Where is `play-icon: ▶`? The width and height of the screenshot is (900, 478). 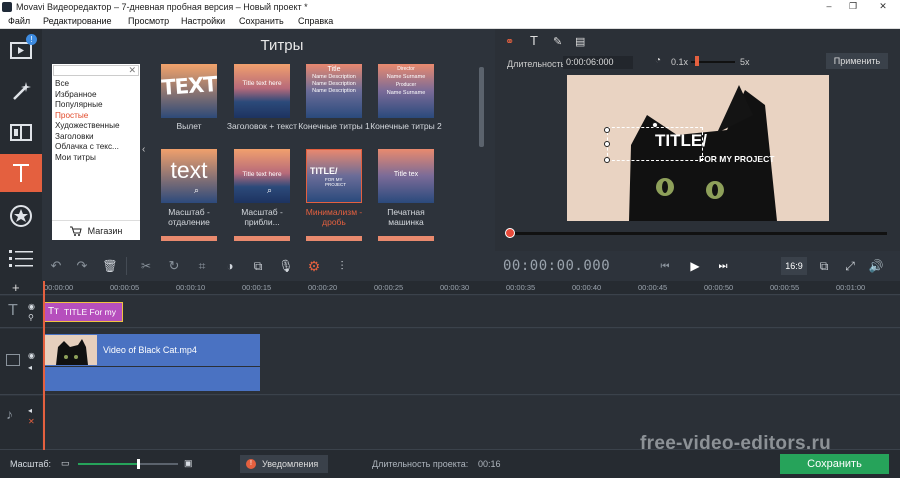 play-icon: ▶ is located at coordinates (695, 266).